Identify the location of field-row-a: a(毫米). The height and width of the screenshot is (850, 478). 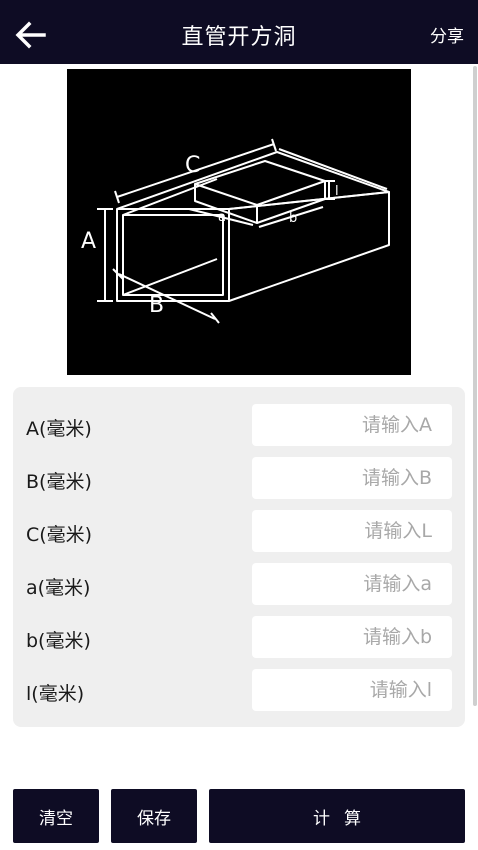
(239, 585).